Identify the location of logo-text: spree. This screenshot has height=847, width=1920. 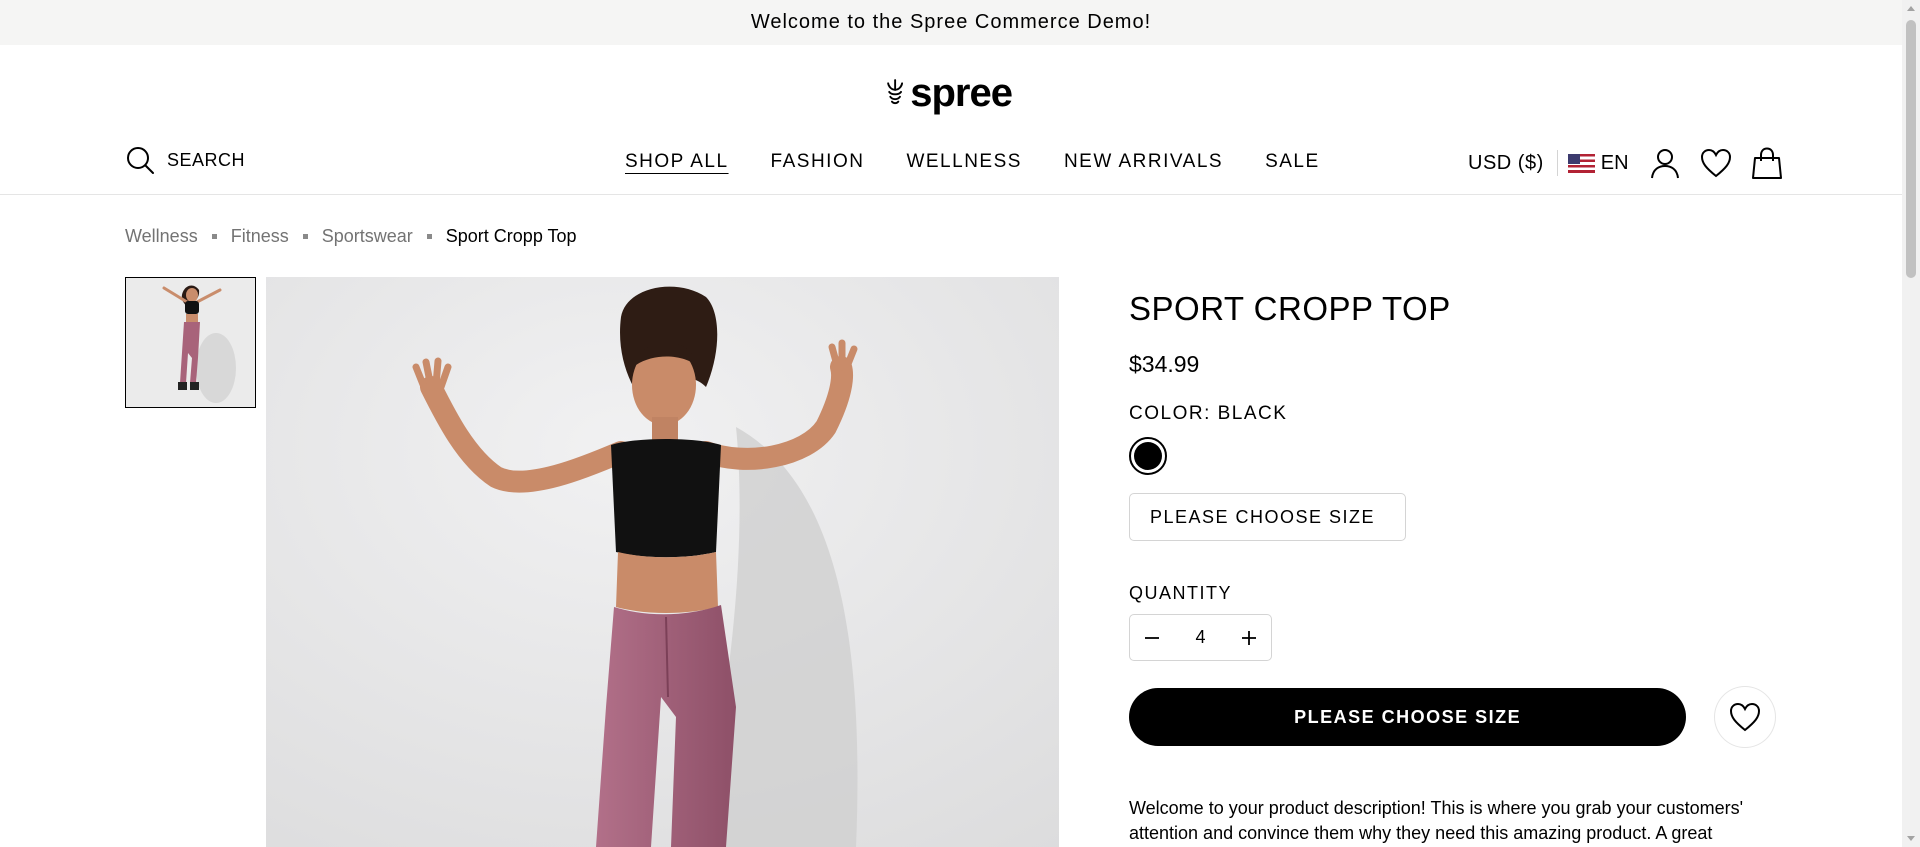
(961, 93).